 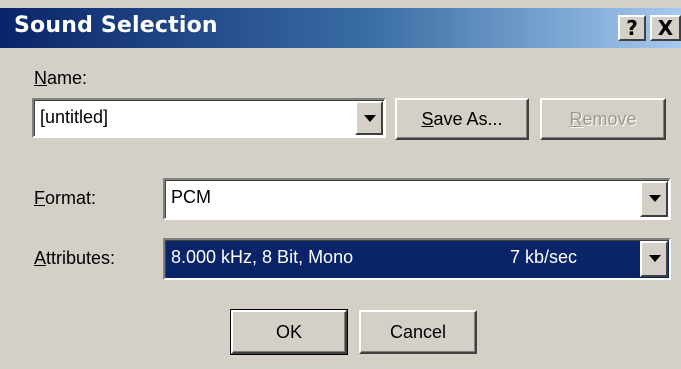 I want to click on format-label: Format:, so click(x=65, y=198).